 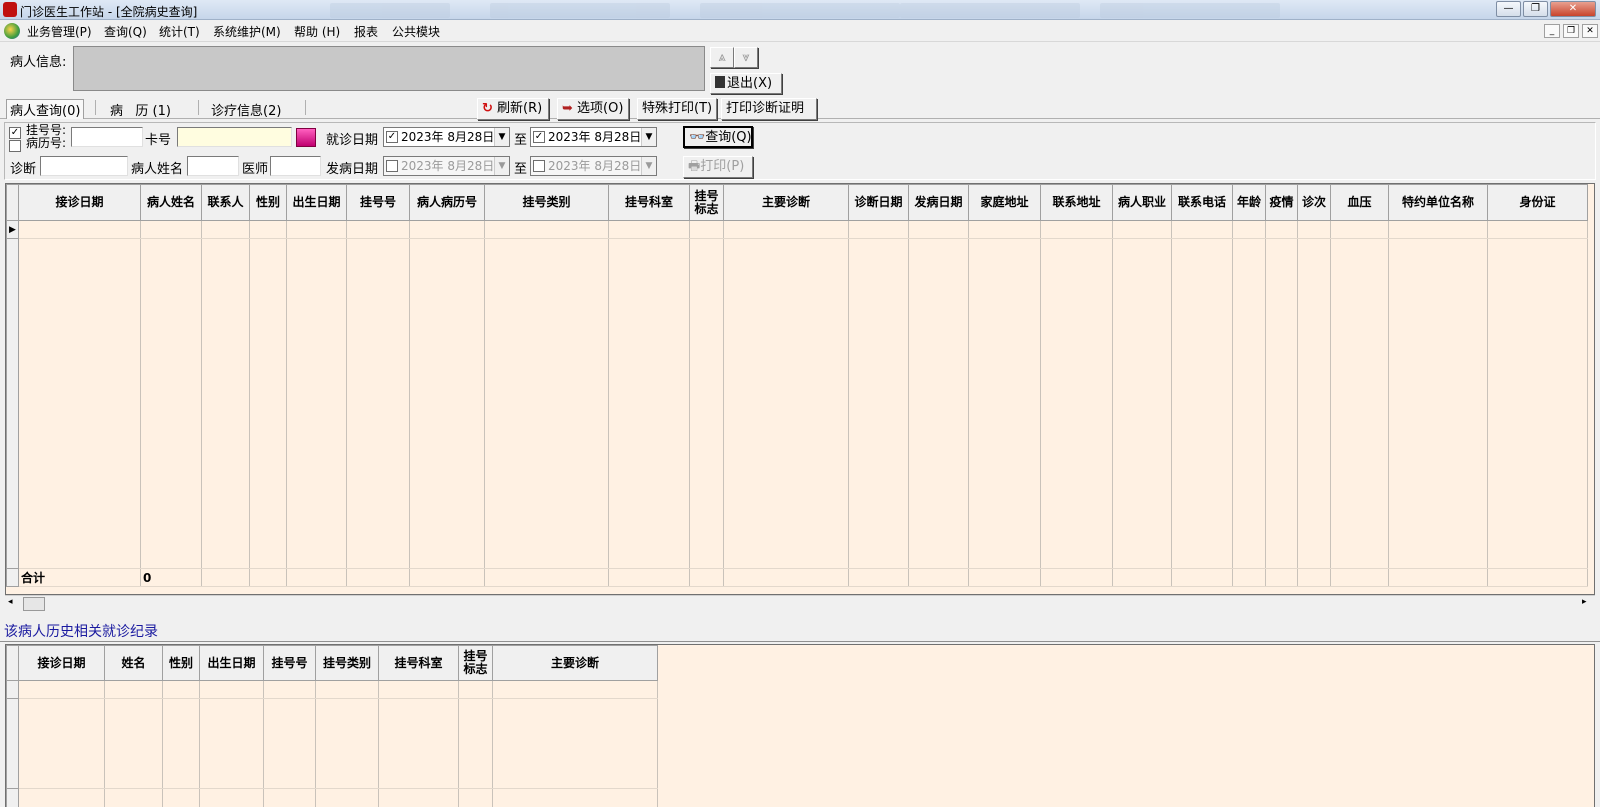 What do you see at coordinates (1535, 9) in the screenshot?
I see `restore-button: ❐` at bounding box center [1535, 9].